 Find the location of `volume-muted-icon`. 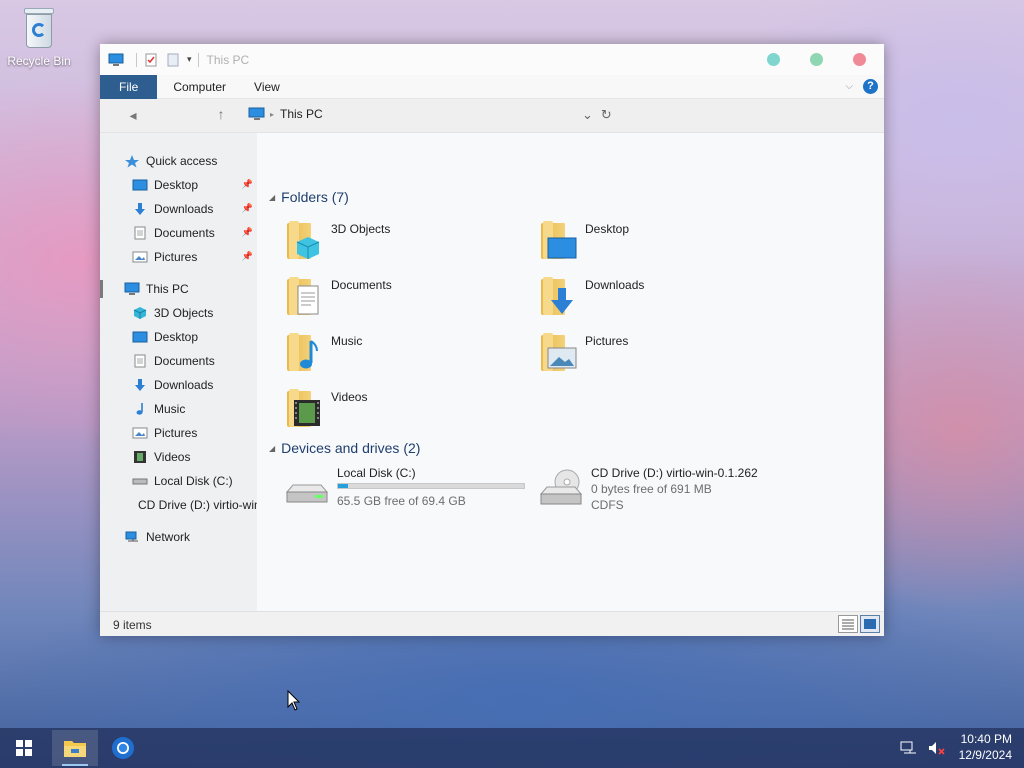

volume-muted-icon is located at coordinates (937, 748).